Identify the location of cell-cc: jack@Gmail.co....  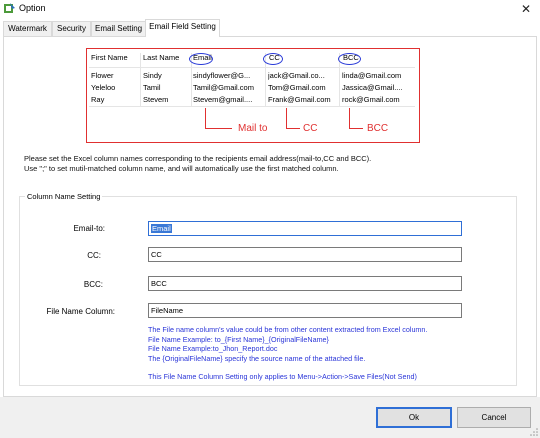
(296, 75).